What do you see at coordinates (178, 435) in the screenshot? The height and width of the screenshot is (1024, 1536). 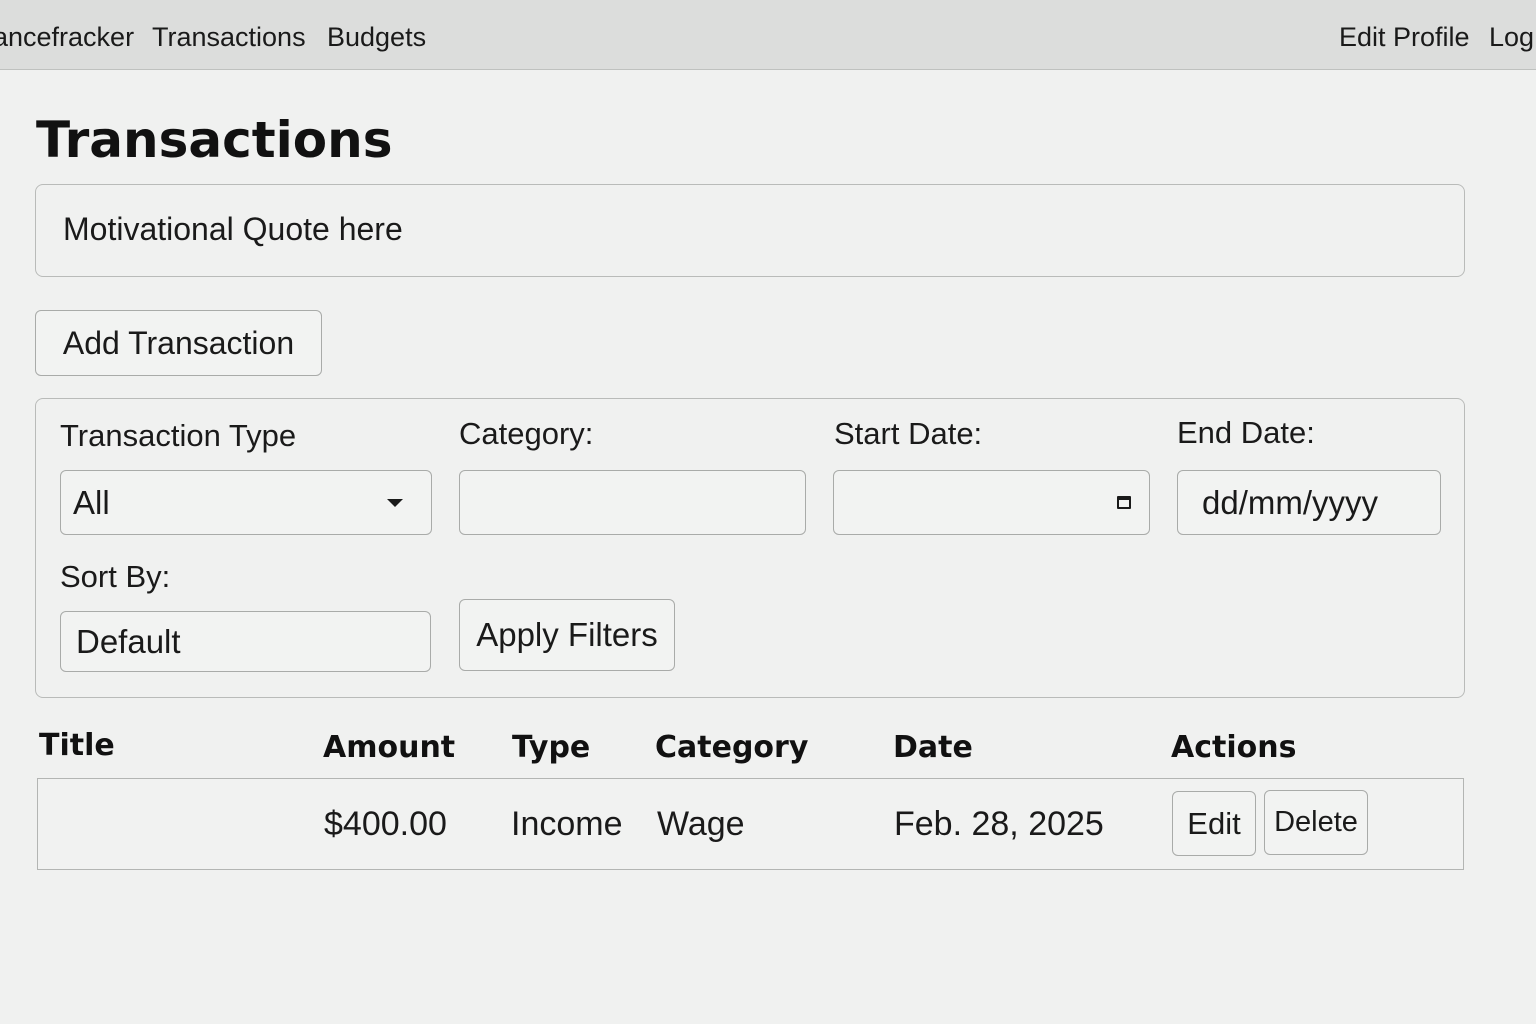 I see `transaction-type-label: Transaction Type` at bounding box center [178, 435].